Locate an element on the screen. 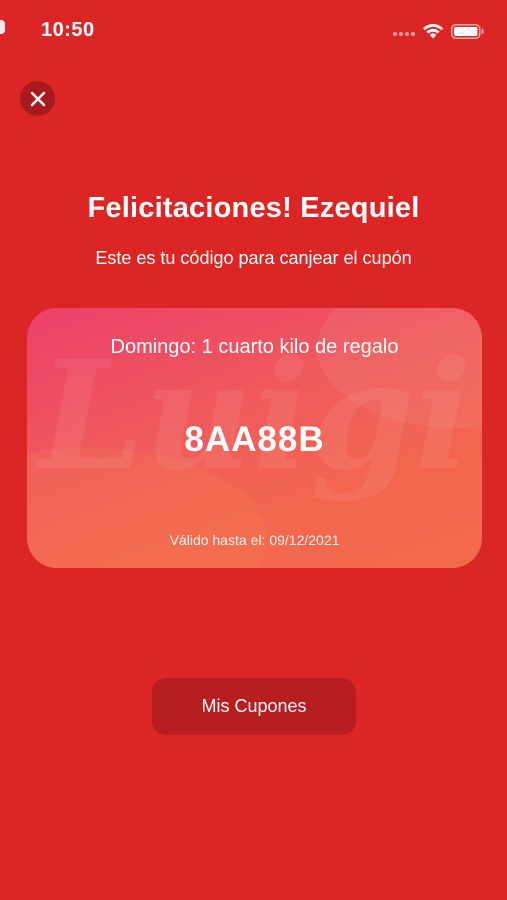 The image size is (507, 900). status-indicator is located at coordinates (2, 27).